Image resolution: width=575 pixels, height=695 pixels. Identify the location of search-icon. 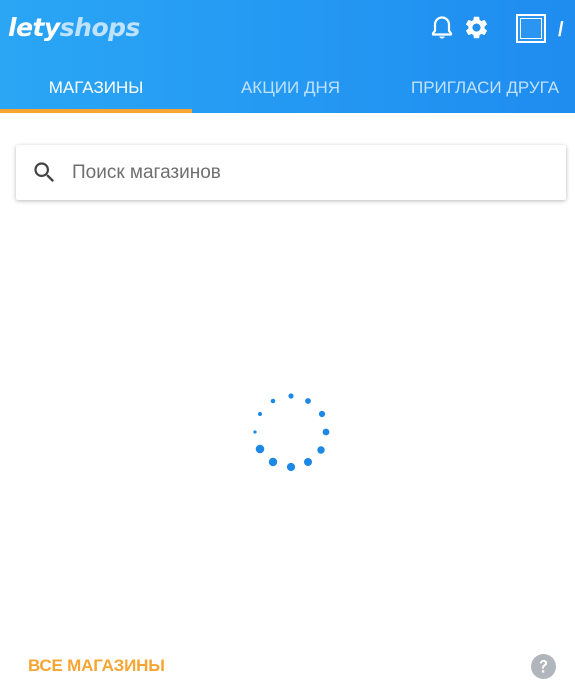
(44, 172).